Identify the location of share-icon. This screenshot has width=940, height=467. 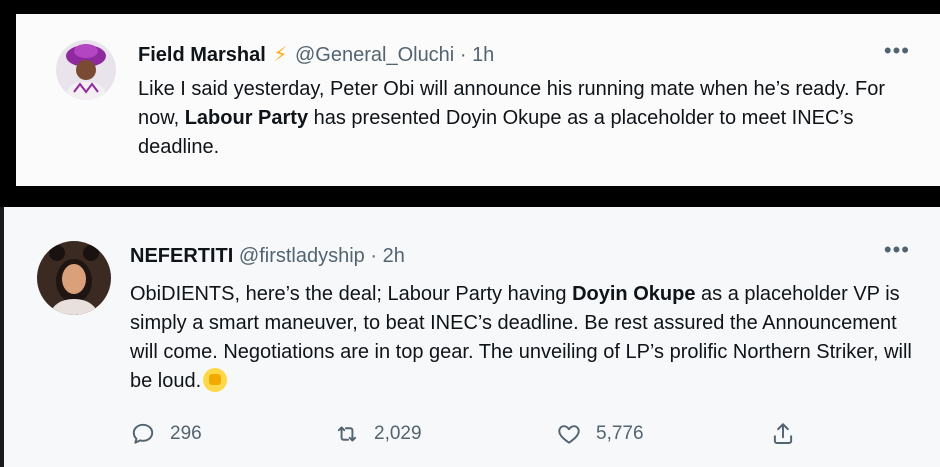
(783, 433).